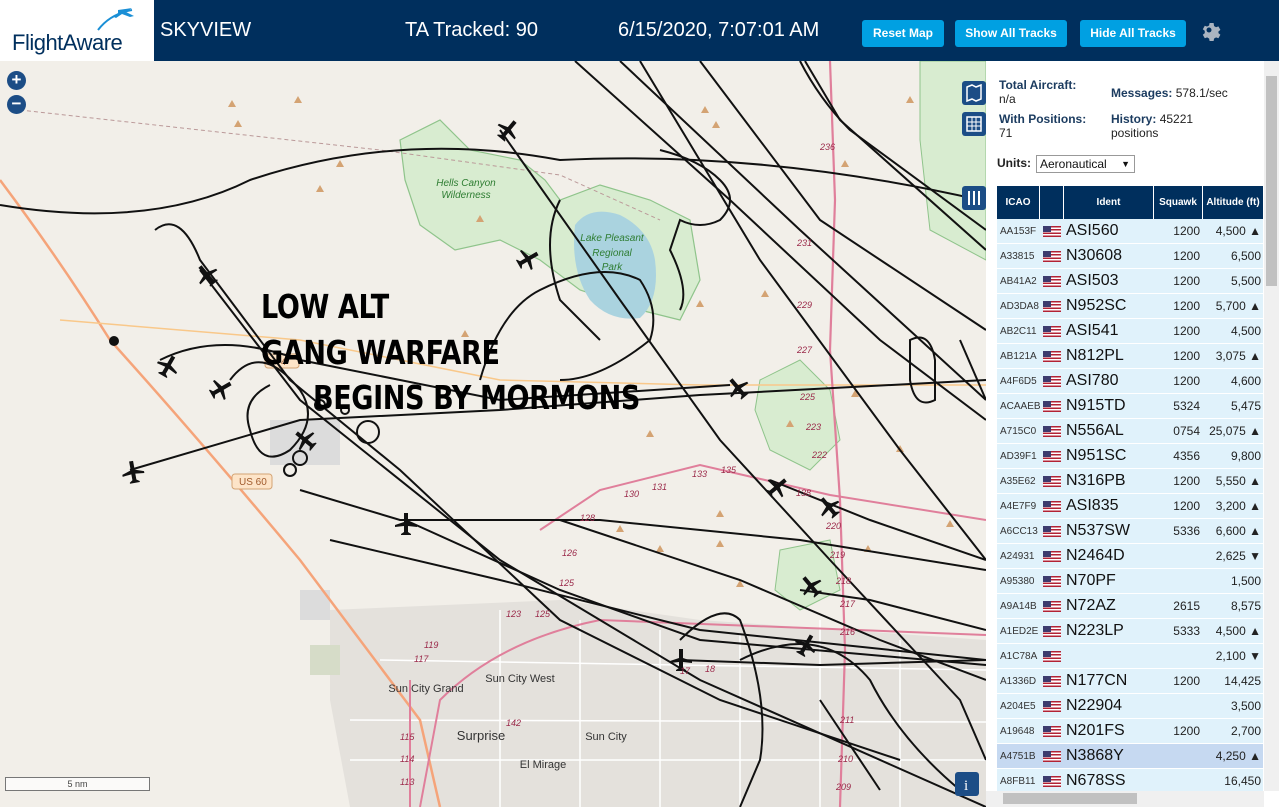 The height and width of the screenshot is (807, 1279). I want to click on table-row: AD39F1 N951SC 4356 9,800, so click(1130, 456).